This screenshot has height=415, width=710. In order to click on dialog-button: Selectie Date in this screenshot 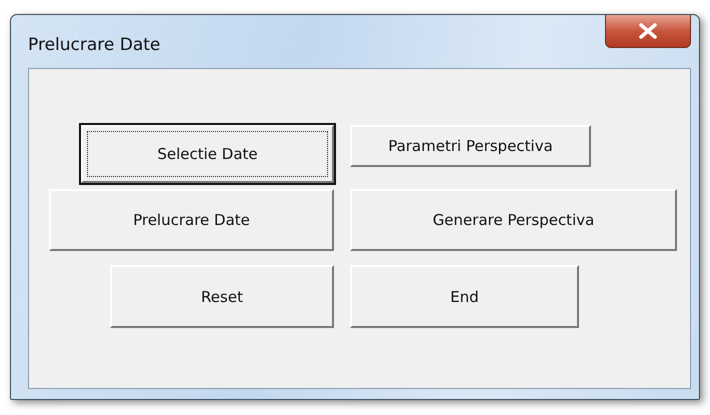, I will do `click(207, 154)`.